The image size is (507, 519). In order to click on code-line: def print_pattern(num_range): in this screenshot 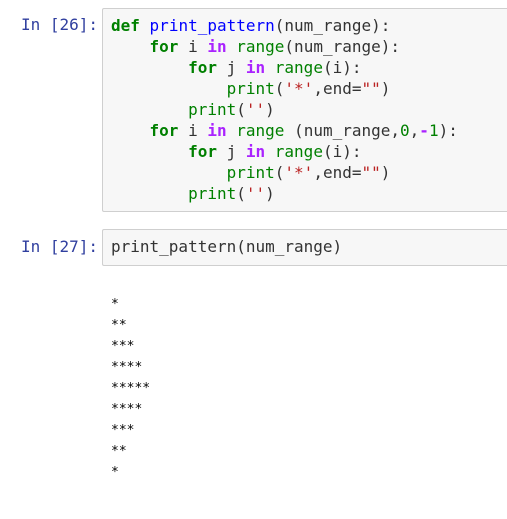, I will do `click(251, 25)`.